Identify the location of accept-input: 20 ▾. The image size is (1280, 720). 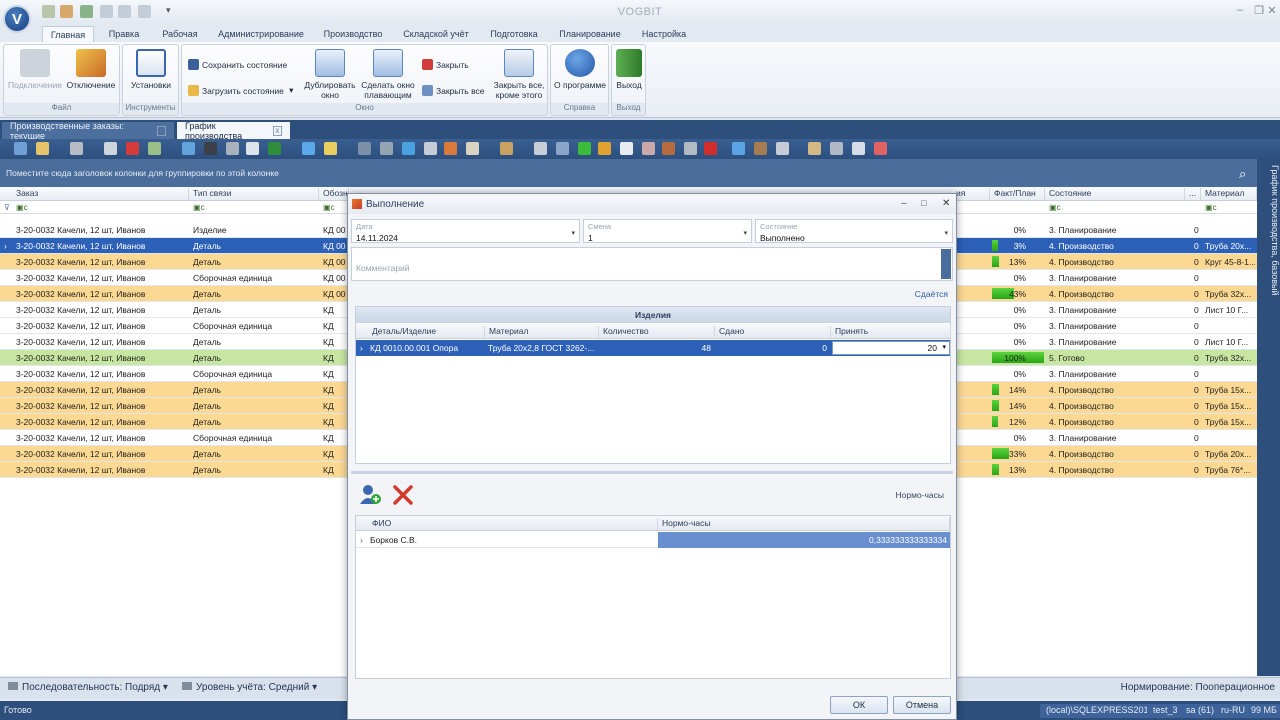
(891, 348).